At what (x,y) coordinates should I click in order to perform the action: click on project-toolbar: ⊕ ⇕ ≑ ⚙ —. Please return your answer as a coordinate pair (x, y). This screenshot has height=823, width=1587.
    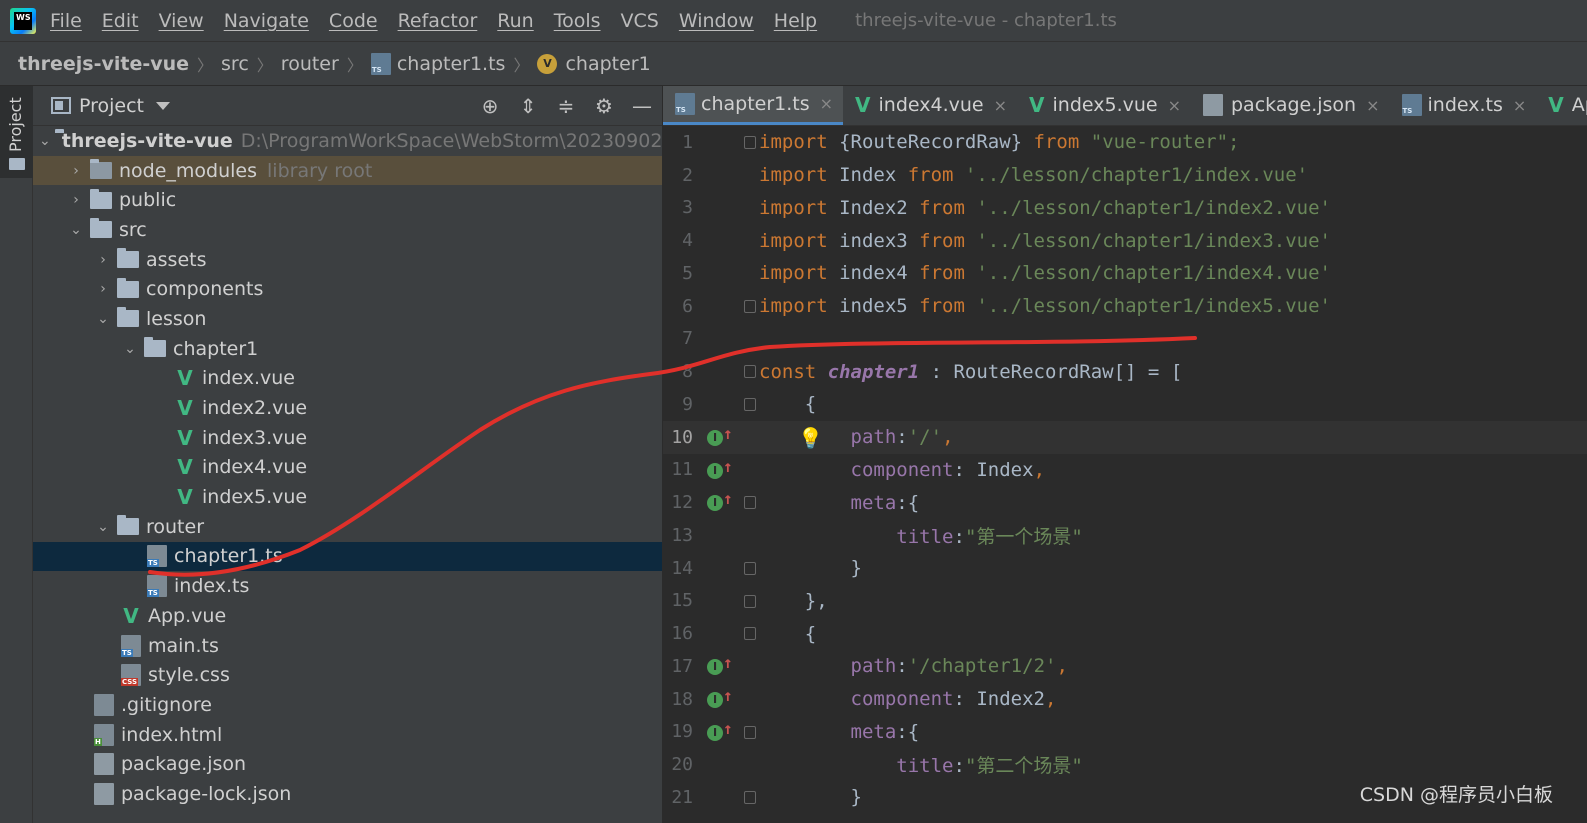
    Looking at the image, I should click on (566, 106).